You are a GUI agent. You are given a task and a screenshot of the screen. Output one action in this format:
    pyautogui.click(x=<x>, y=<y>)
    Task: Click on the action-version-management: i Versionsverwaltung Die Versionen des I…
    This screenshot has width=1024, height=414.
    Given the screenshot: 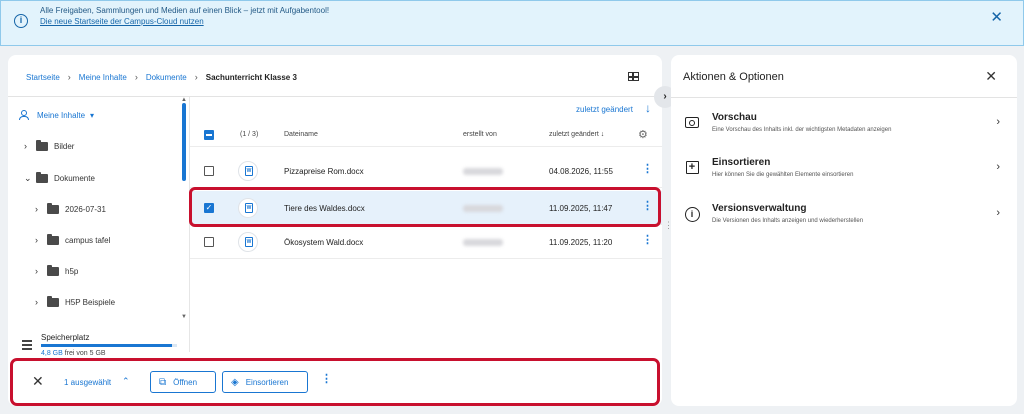 What is the action you would take?
    pyautogui.click(x=844, y=221)
    